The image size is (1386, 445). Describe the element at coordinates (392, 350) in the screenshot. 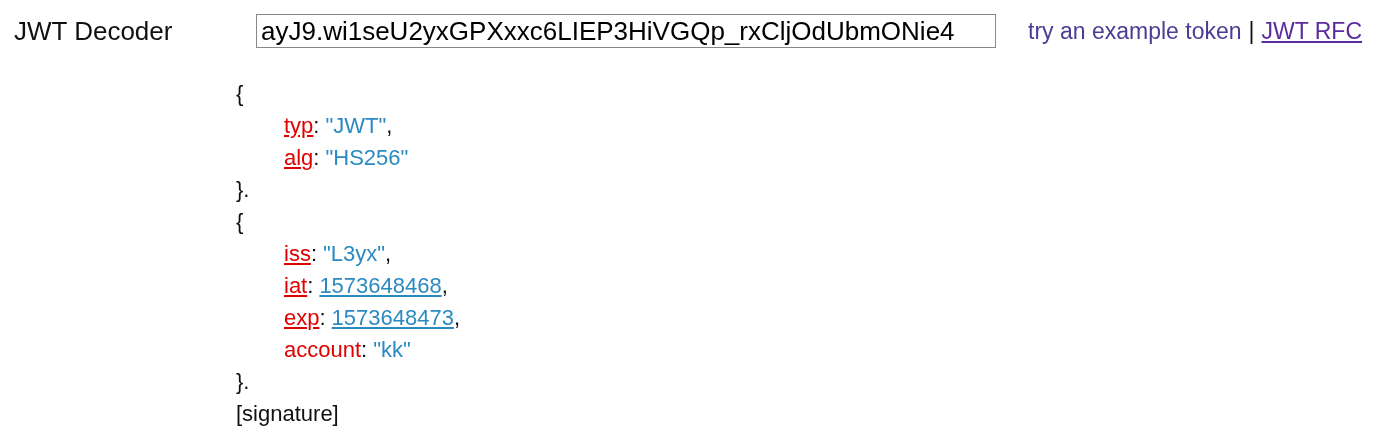

I see `claim-value: "kk"` at that location.